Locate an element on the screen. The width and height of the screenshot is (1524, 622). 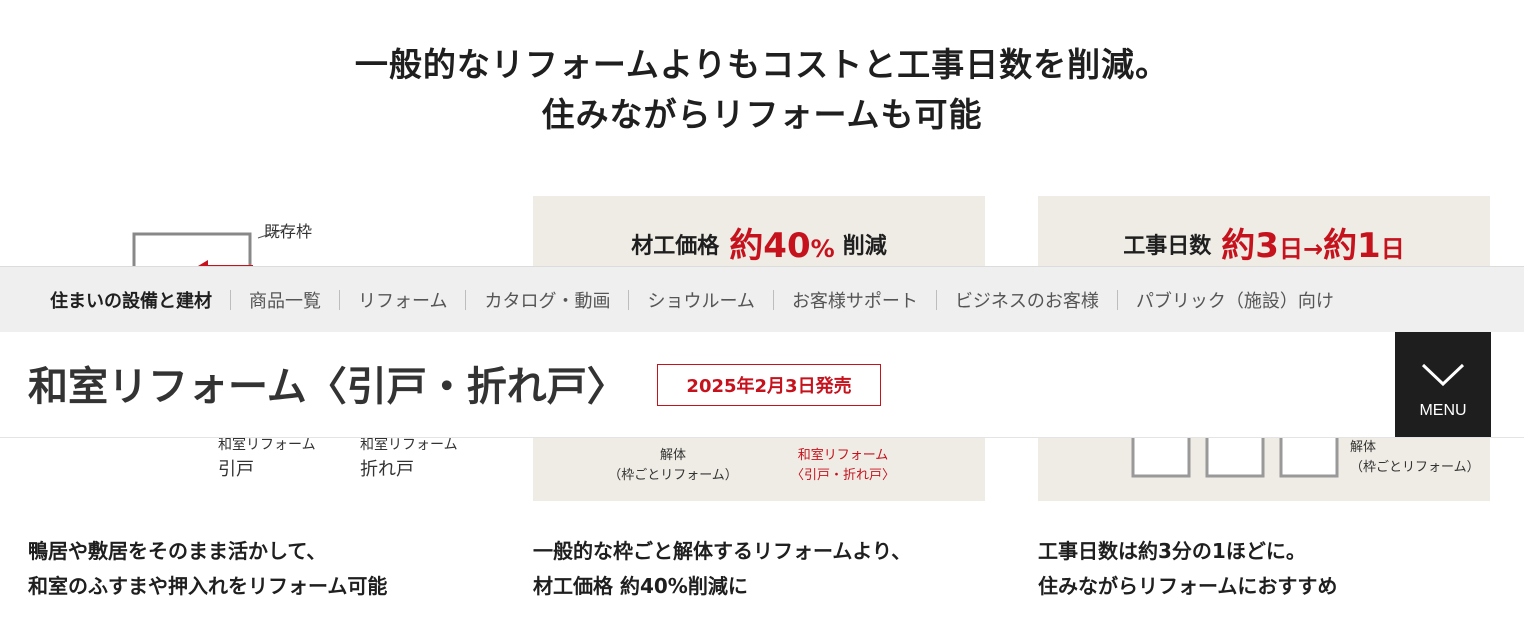
nav-item-reform: リフォーム is located at coordinates (402, 300).